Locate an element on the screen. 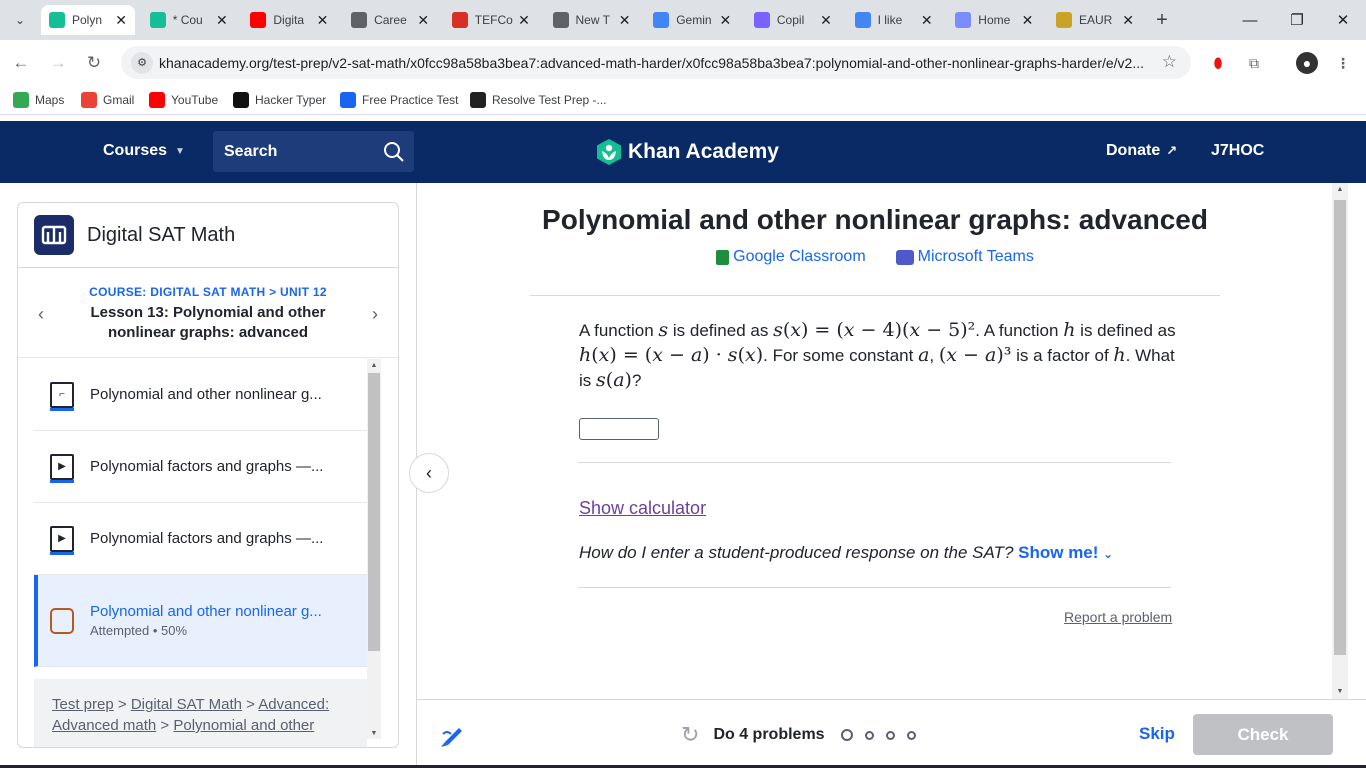  khan-icon is located at coordinates (157, 20).